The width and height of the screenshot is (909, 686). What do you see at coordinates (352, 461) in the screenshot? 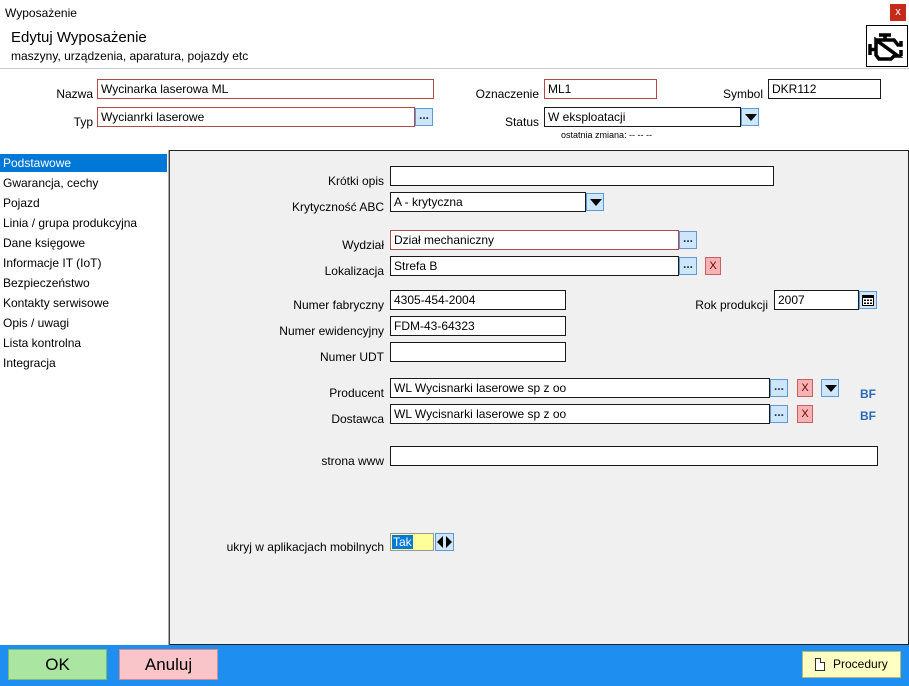
I see `strona-www-label: strona www` at bounding box center [352, 461].